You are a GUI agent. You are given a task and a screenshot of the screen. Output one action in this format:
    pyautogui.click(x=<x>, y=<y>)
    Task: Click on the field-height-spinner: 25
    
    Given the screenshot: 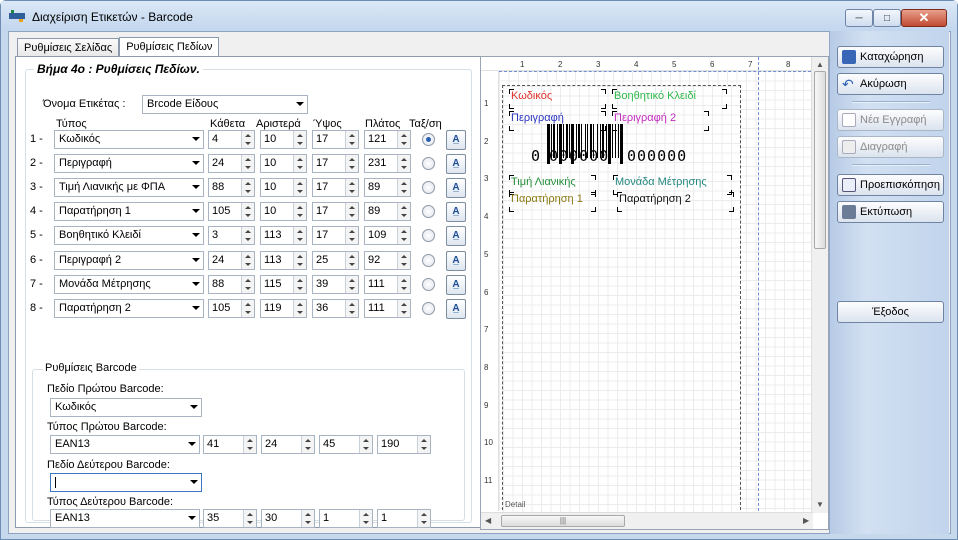 What is the action you would take?
    pyautogui.click(x=335, y=260)
    